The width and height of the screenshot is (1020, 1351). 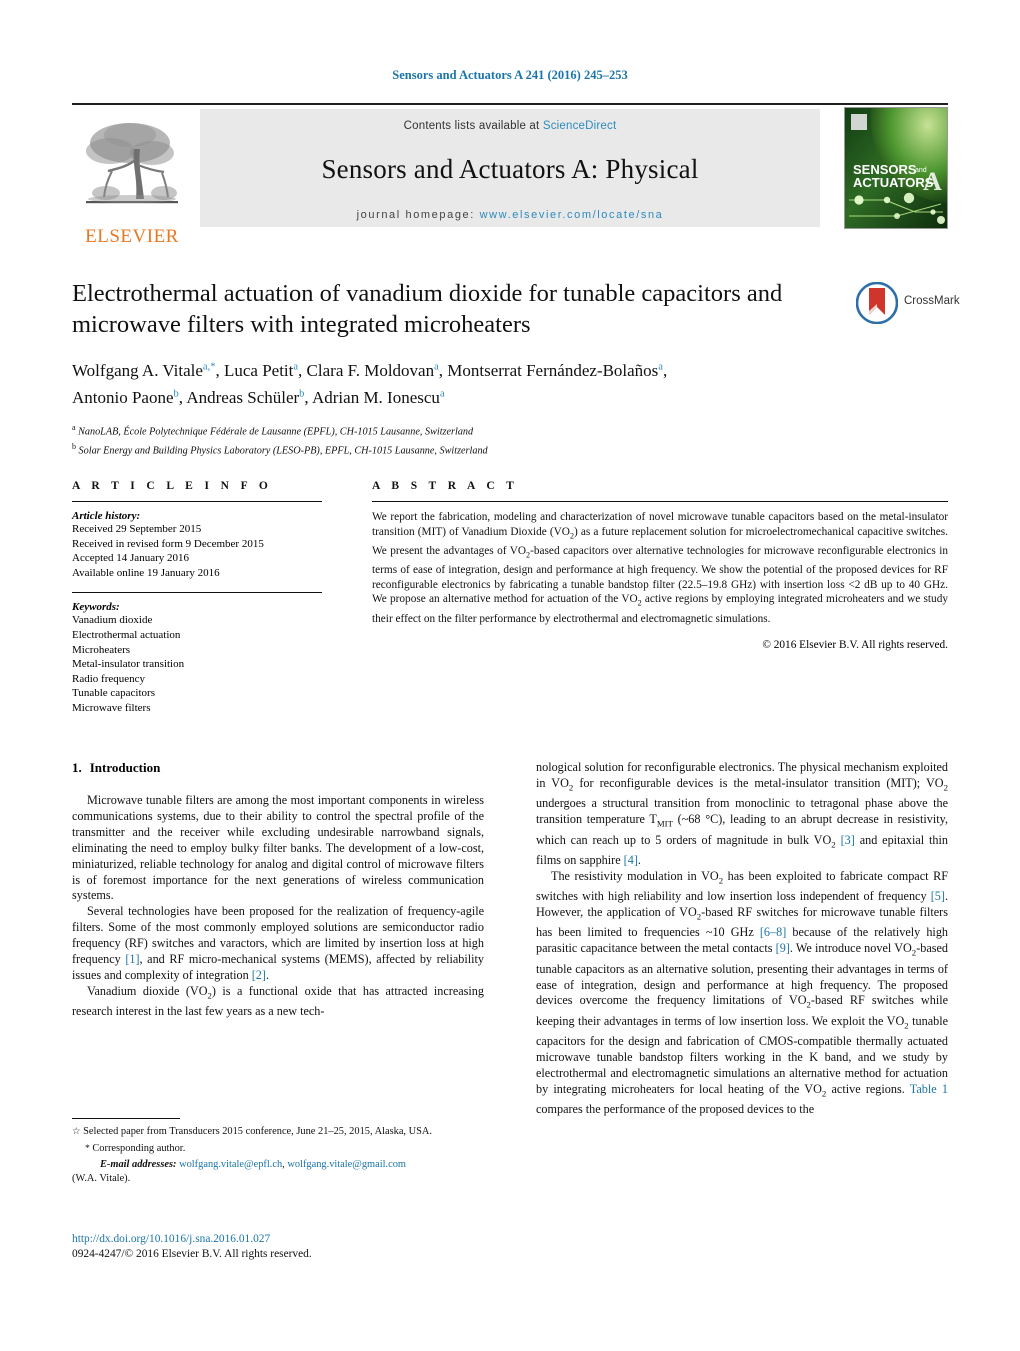 I want to click on author-name: Clara F. Moldovan, so click(x=371, y=370).